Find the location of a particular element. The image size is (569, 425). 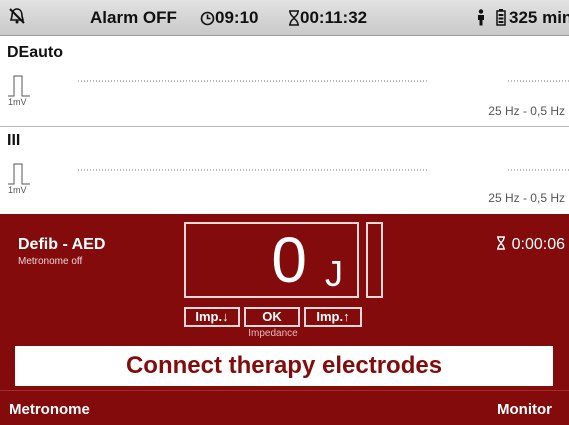

status-bar: Alarm OFF 09:10 00:11:32 325 min is located at coordinates (284, 18).